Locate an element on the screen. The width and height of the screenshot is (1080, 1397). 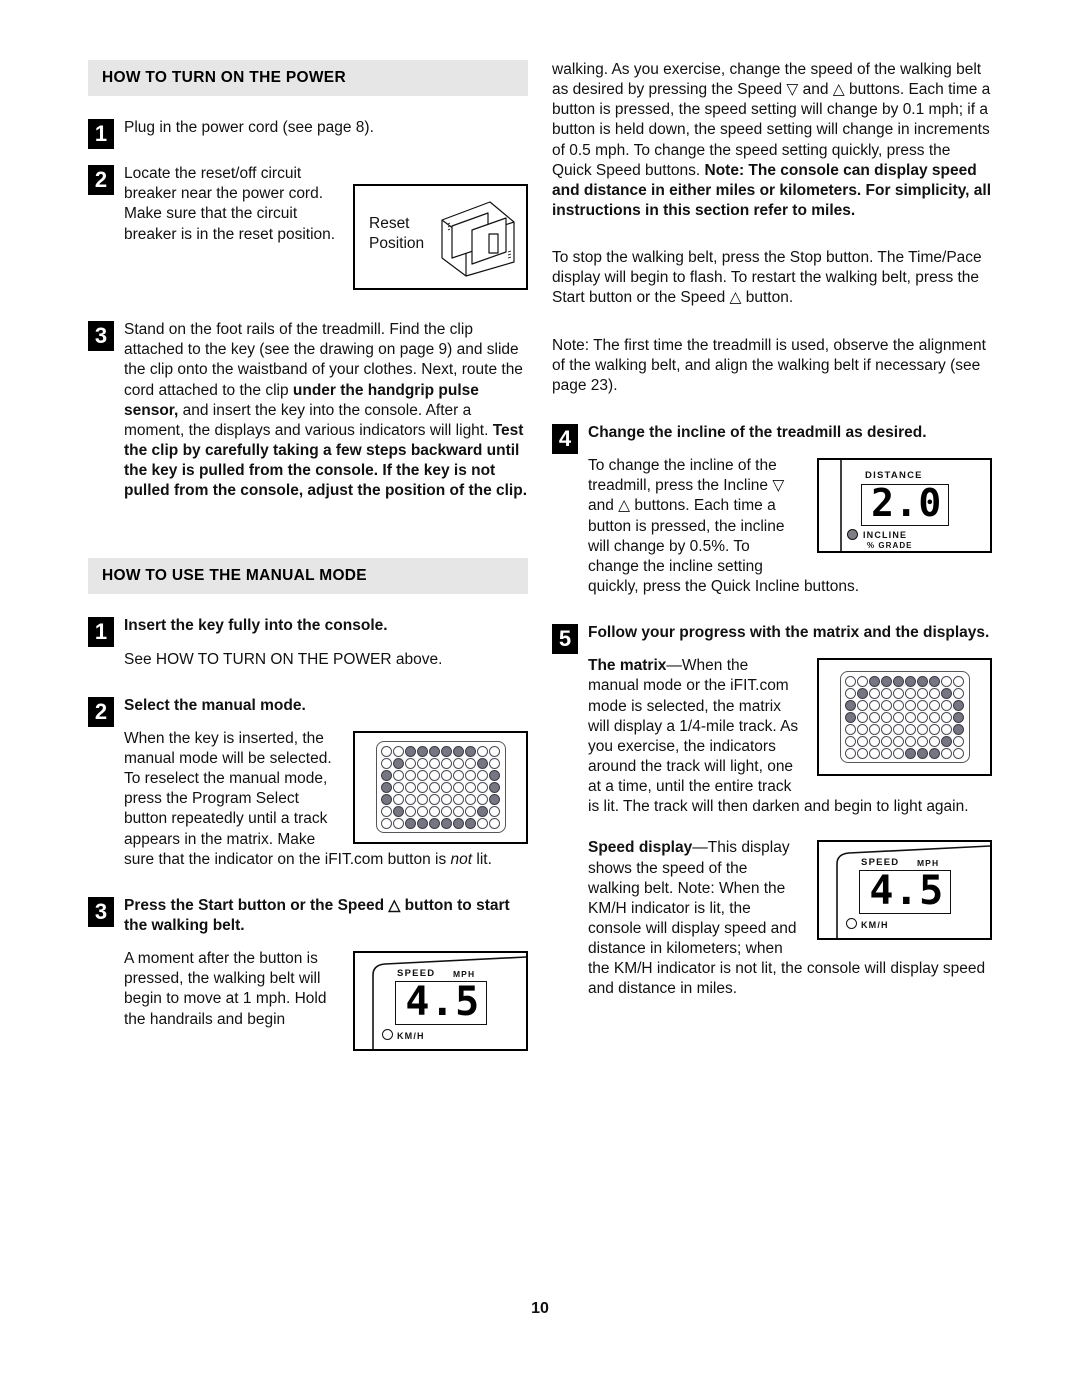
kmh-label: KM/H is located at coordinates (875, 925).